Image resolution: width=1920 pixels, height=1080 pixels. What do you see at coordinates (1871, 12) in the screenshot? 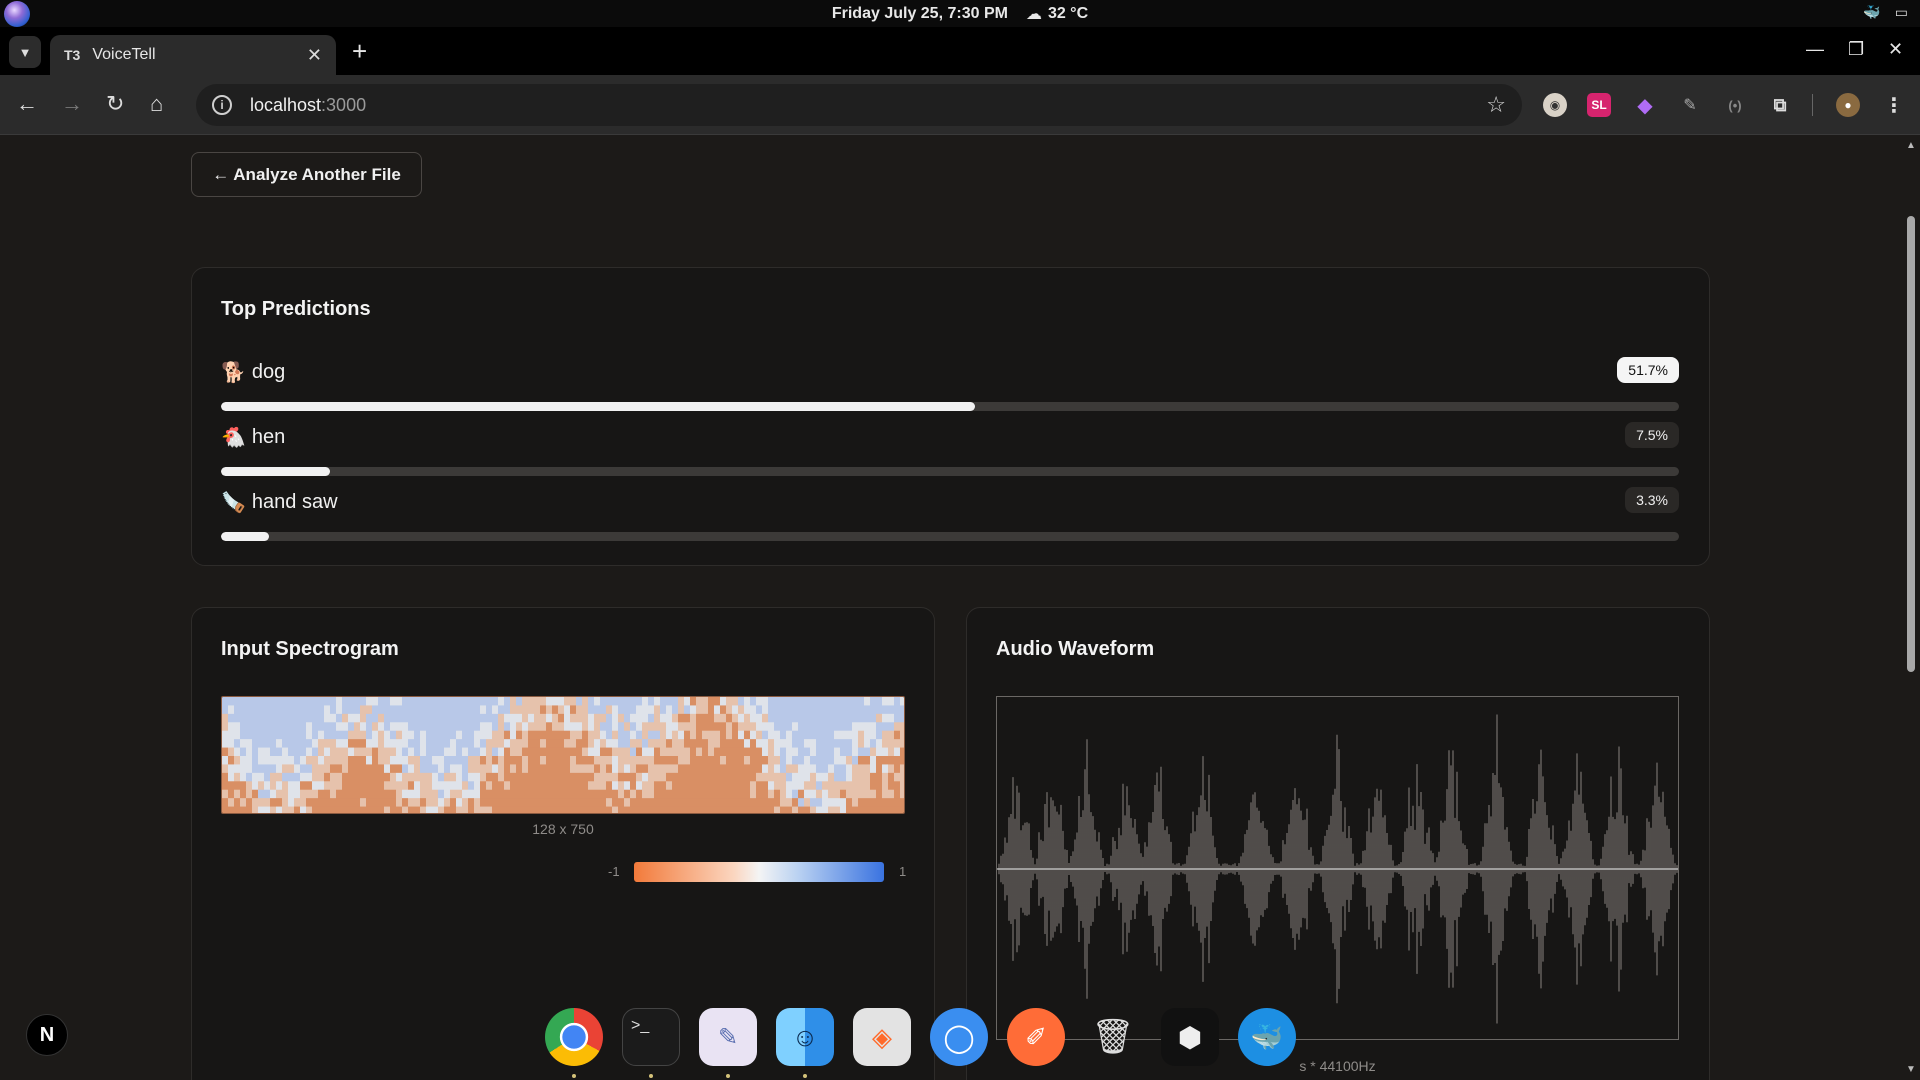
I see `docker-tray-icon: 🐳` at bounding box center [1871, 12].